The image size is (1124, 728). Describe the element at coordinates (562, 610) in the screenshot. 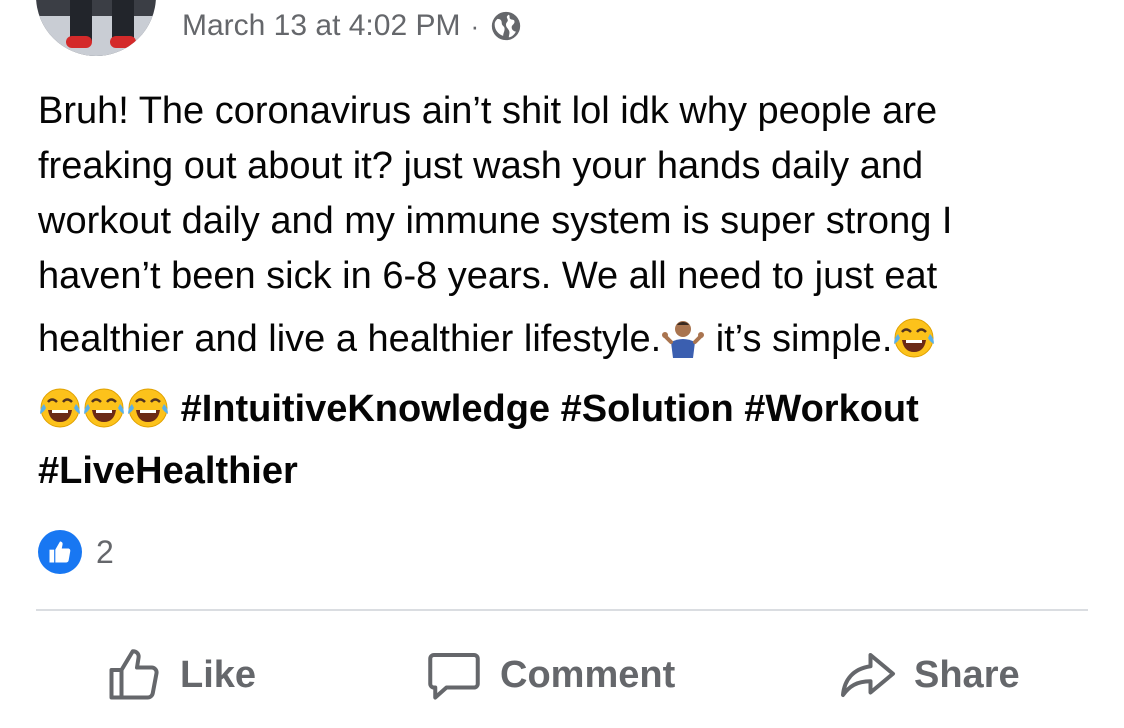

I see `divider` at that location.